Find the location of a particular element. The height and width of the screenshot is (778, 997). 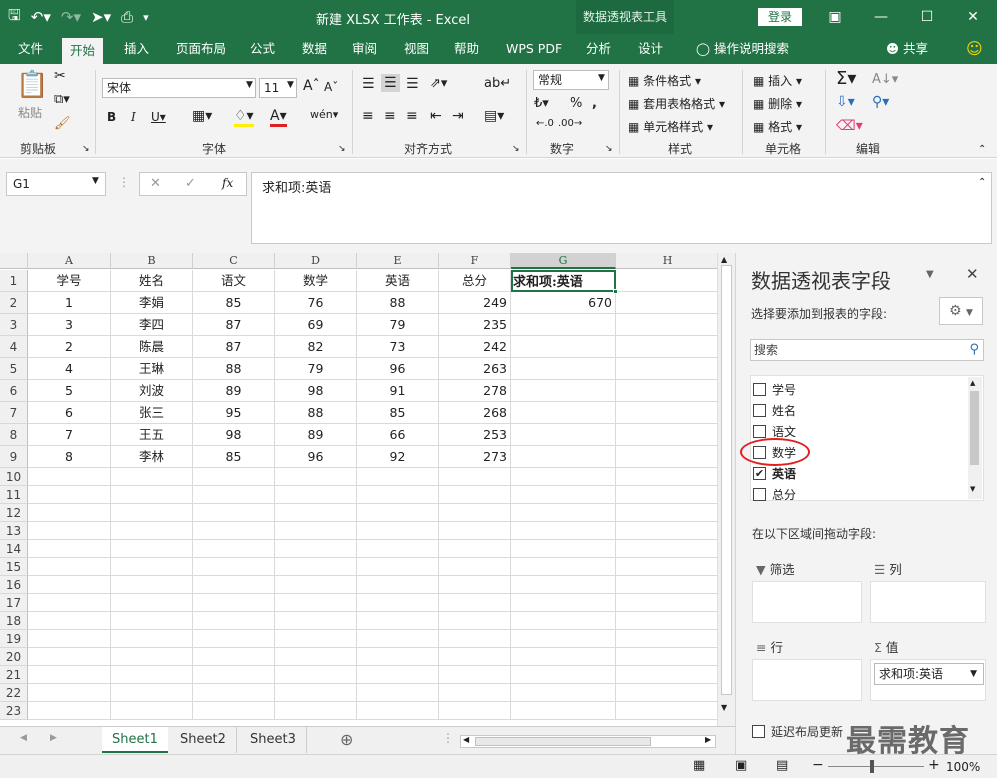

row-header: 19 is located at coordinates (14, 639).